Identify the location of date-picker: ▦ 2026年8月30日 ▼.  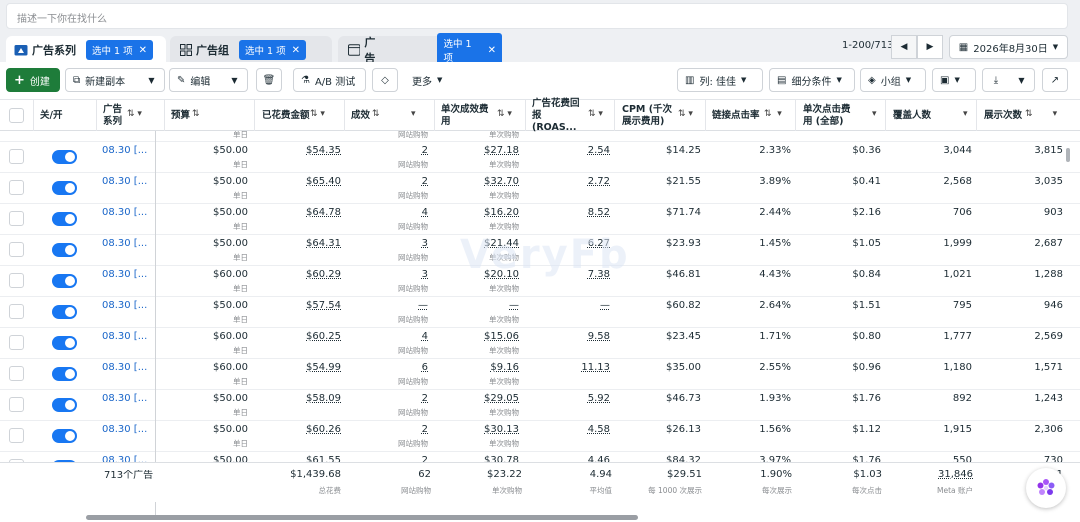
(1008, 47).